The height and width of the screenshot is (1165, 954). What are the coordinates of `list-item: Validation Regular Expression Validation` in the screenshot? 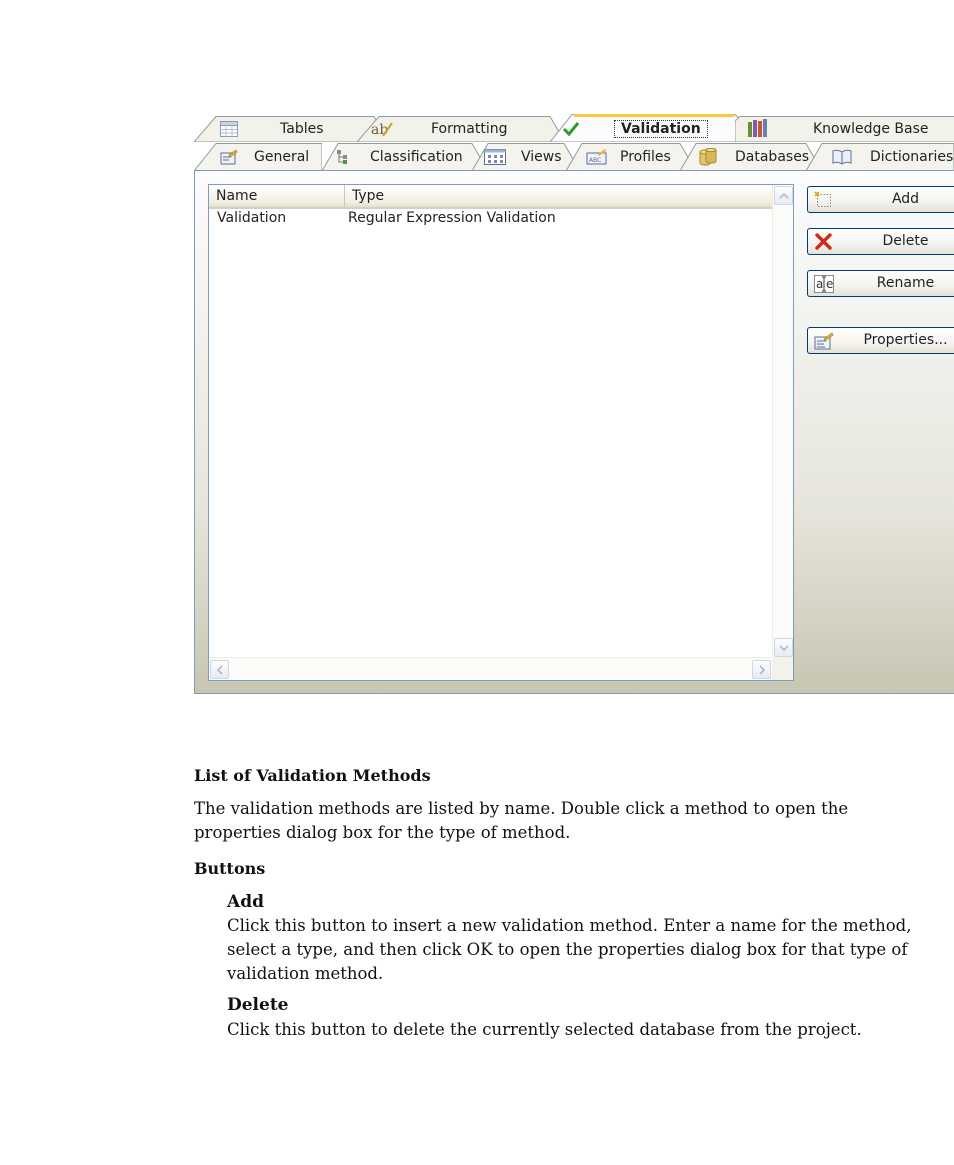 It's located at (490, 218).